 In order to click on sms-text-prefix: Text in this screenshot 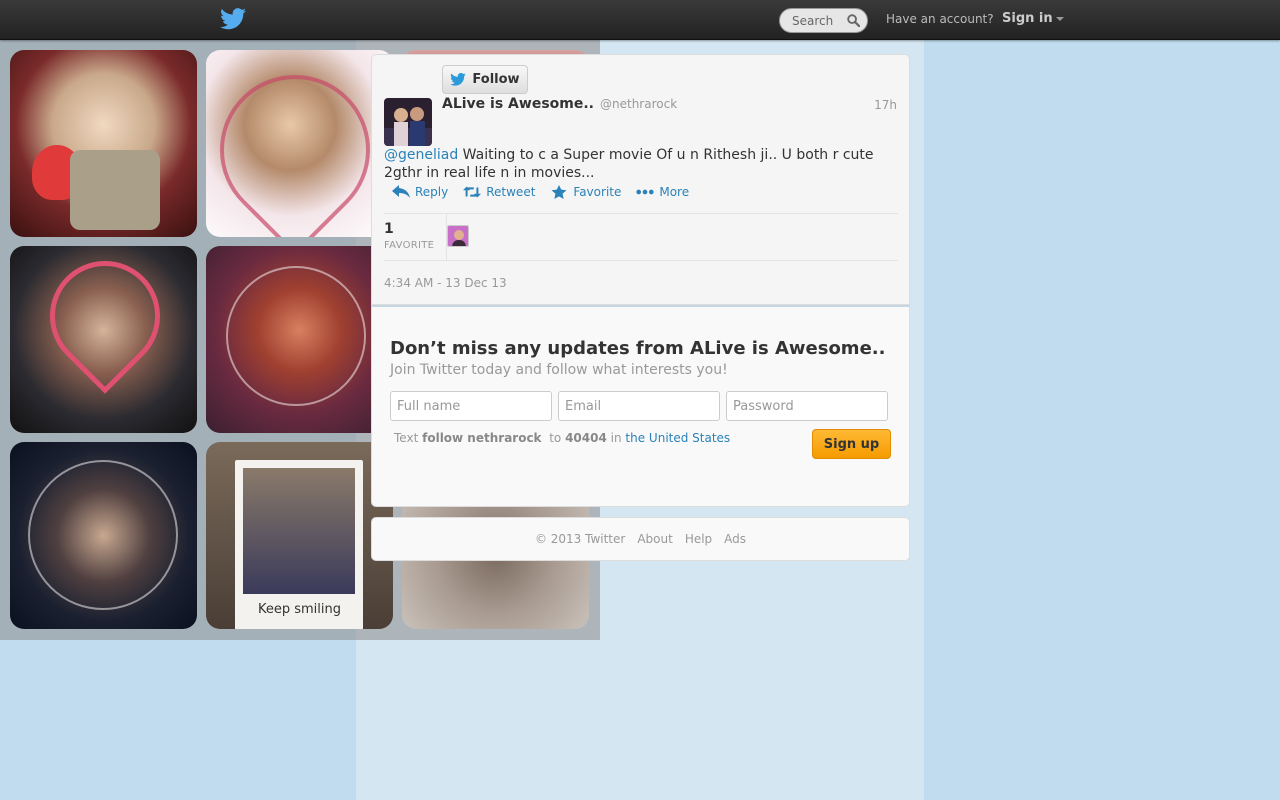, I will do `click(406, 438)`.